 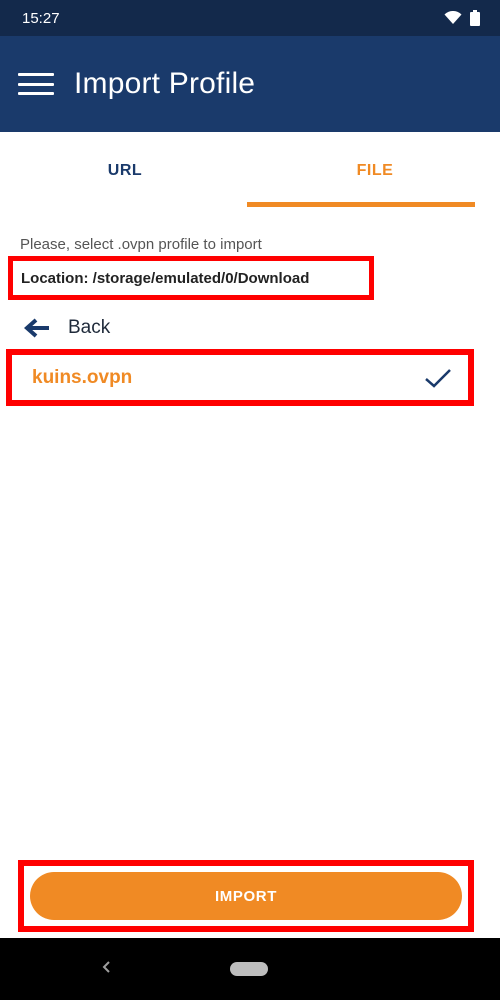 I want to click on tab-url-label: URL, so click(x=125, y=170).